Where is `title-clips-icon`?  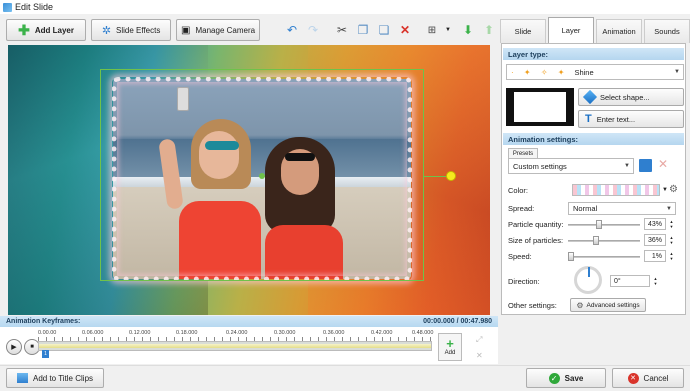 title-clips-icon is located at coordinates (22, 378).